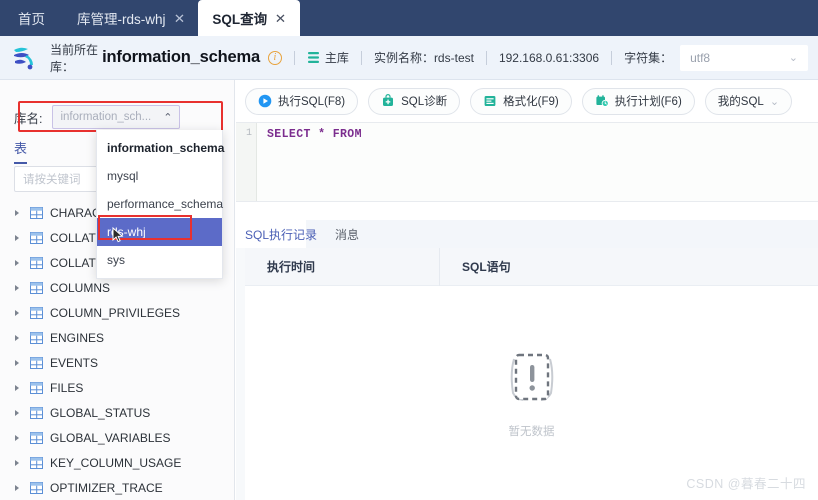 The width and height of the screenshot is (818, 500). I want to click on empty-state-text: 暂无数据, so click(531, 432).